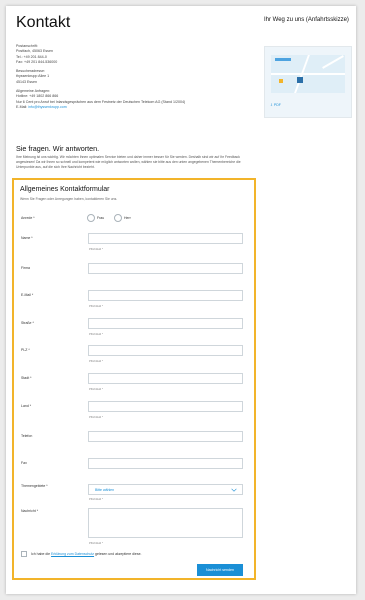  What do you see at coordinates (58, 148) in the screenshot?
I see `section-title: Sie fragen. Wir antworten.` at bounding box center [58, 148].